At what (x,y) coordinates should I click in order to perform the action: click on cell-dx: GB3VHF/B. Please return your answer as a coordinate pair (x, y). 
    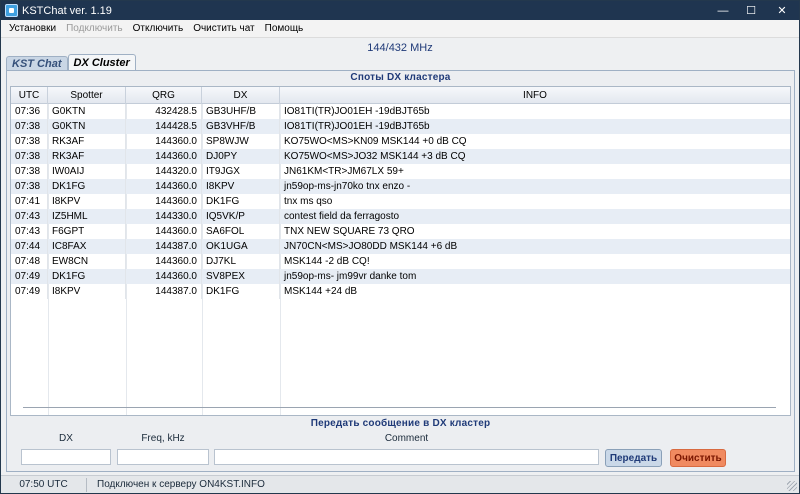
    Looking at the image, I should click on (241, 126).